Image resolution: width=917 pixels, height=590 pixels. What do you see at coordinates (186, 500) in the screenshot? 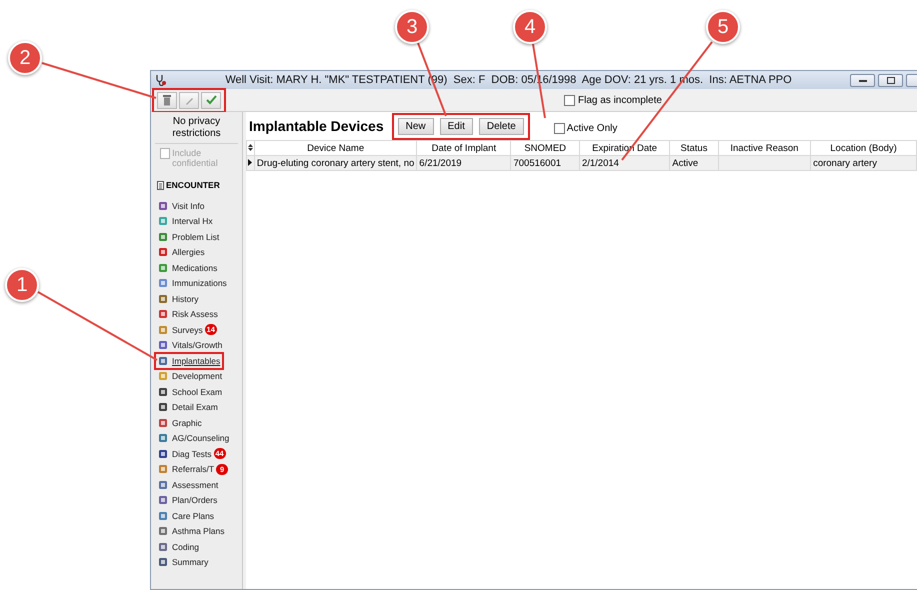
I see `sidebar-item: Plan/Orders` at bounding box center [186, 500].